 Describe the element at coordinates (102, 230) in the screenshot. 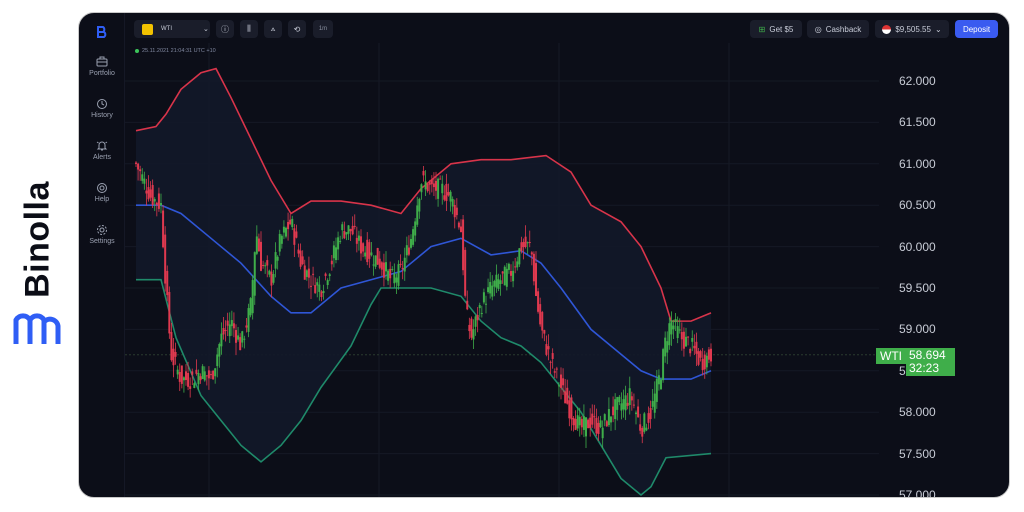

I see `gear-icon` at that location.